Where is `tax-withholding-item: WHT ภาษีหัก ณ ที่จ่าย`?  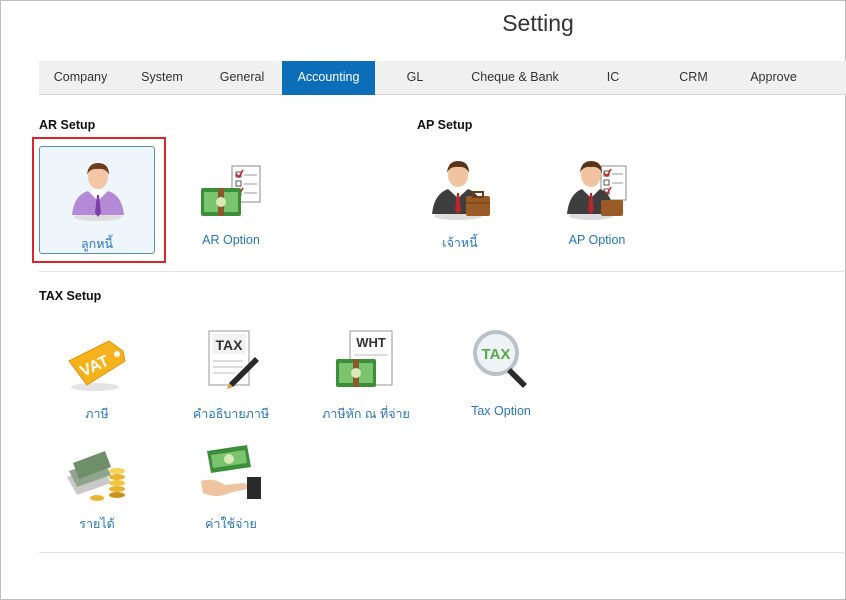 tax-withholding-item: WHT ภาษีหัก ณ ที่จ่าย is located at coordinates (366, 371).